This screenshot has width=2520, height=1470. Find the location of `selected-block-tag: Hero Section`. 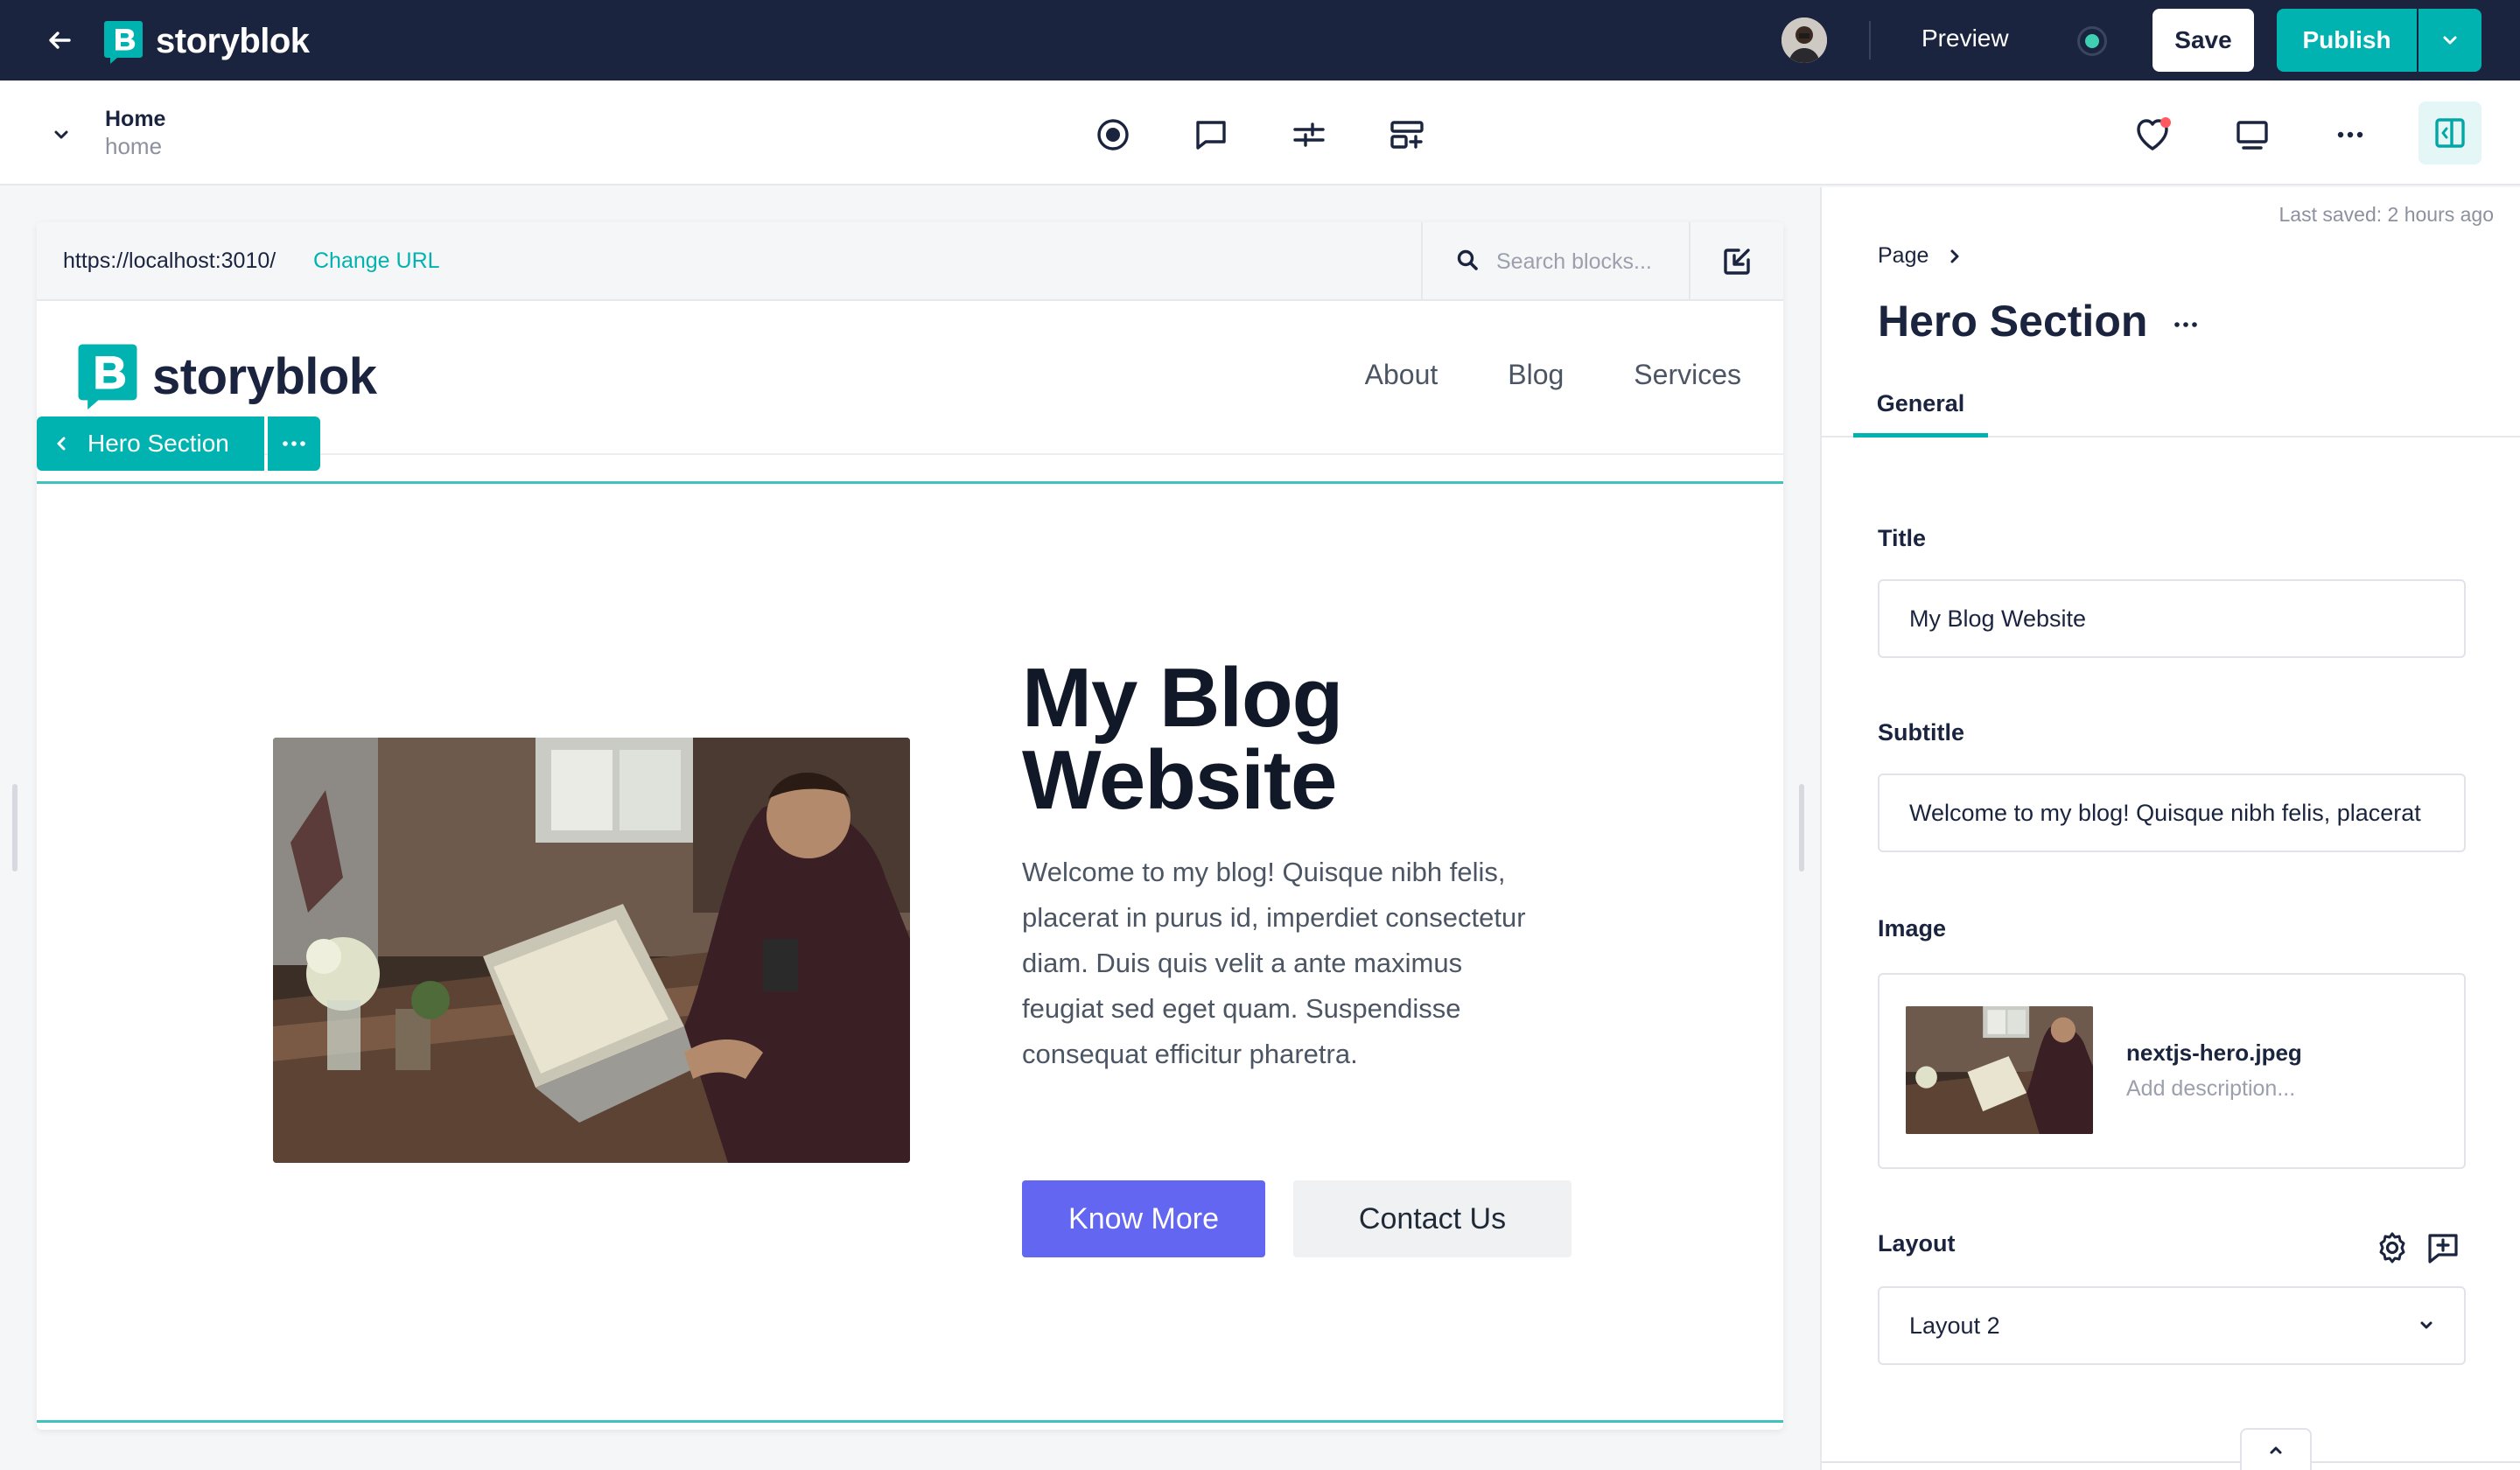

selected-block-tag: Hero Section is located at coordinates (178, 443).